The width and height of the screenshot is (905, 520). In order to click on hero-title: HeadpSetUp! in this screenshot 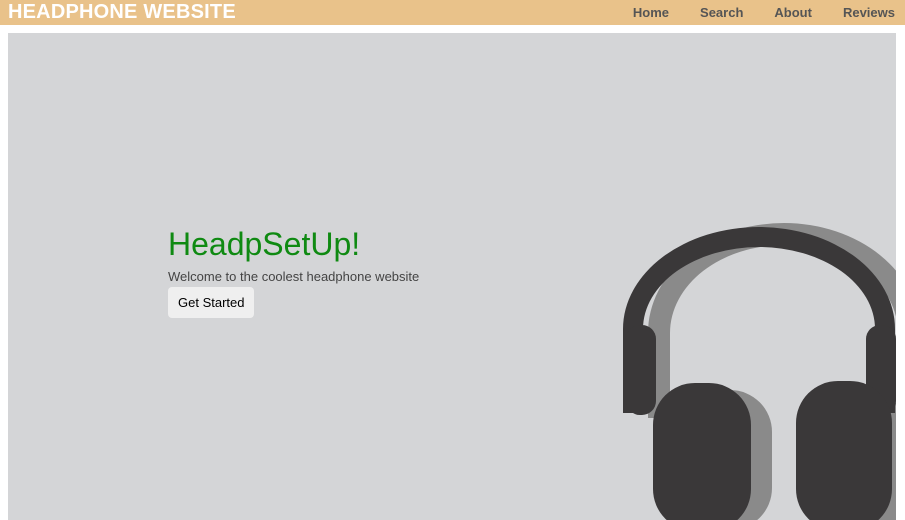, I will do `click(264, 244)`.